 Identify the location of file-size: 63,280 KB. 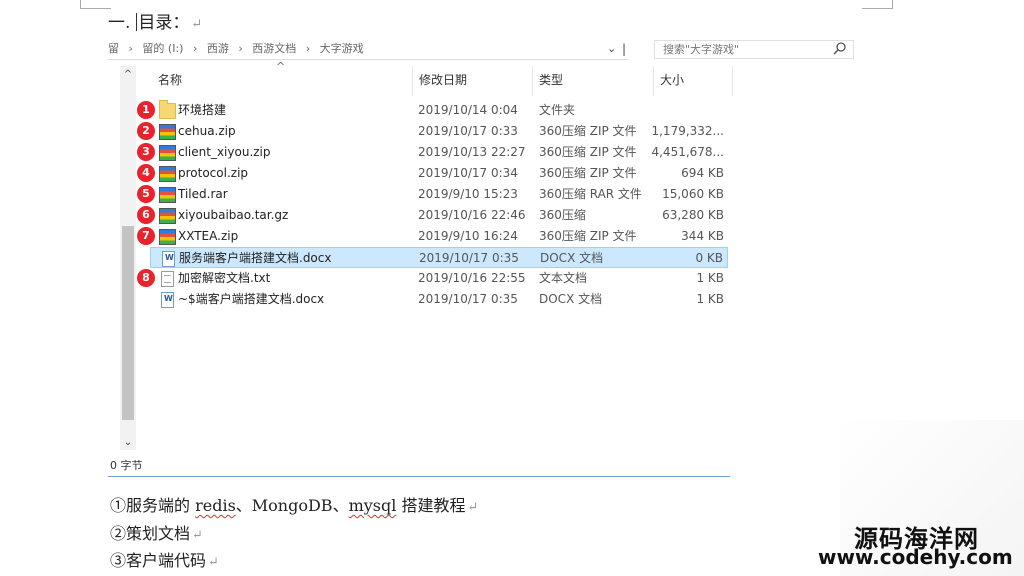
(693, 215).